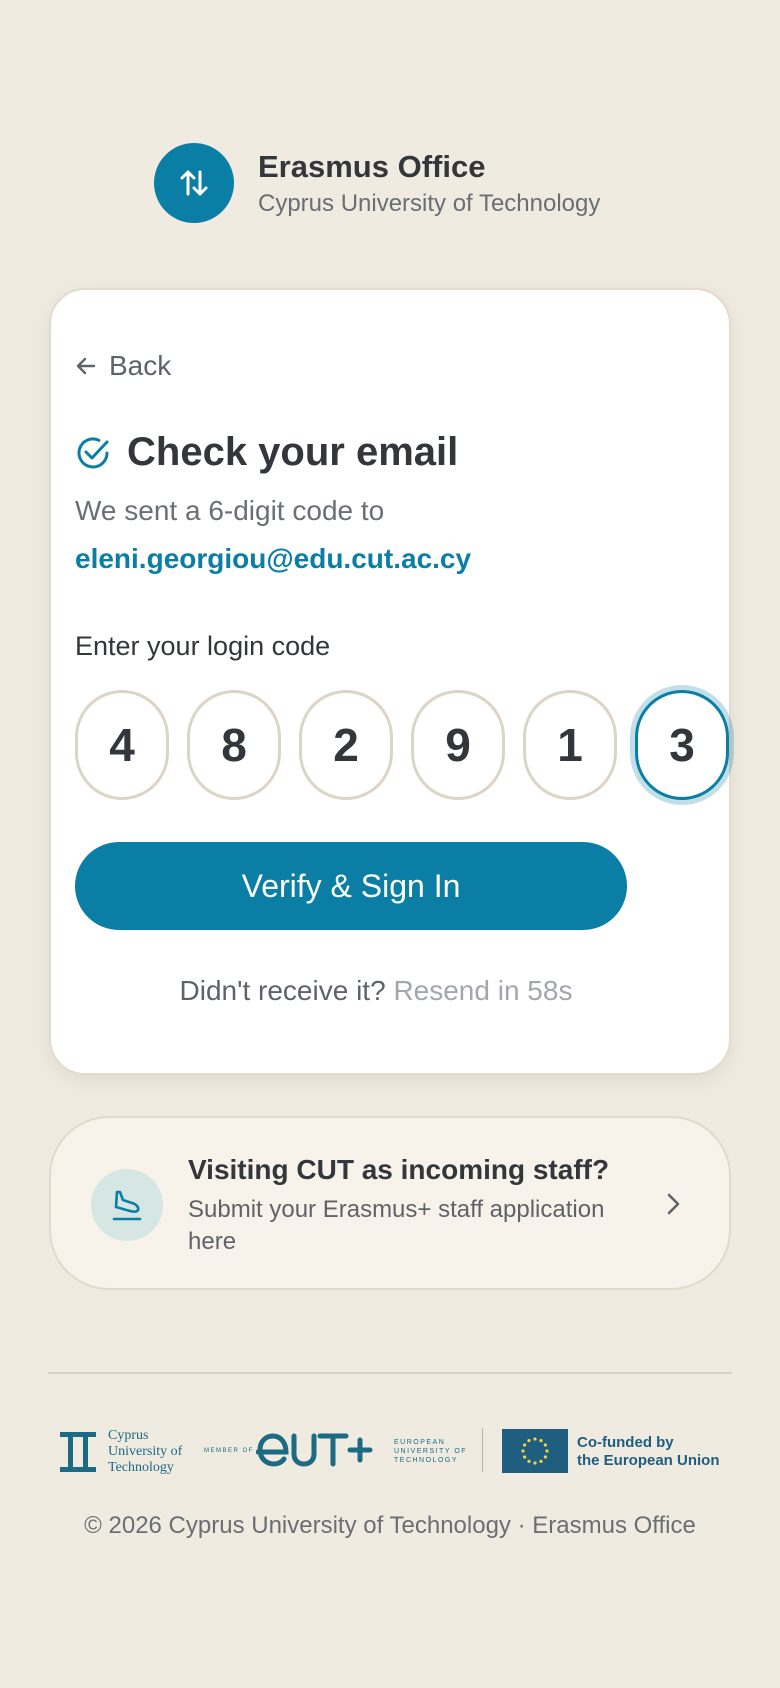 This screenshot has height=1688, width=780. I want to click on eu-line-1: Co-funded by, so click(625, 1442).